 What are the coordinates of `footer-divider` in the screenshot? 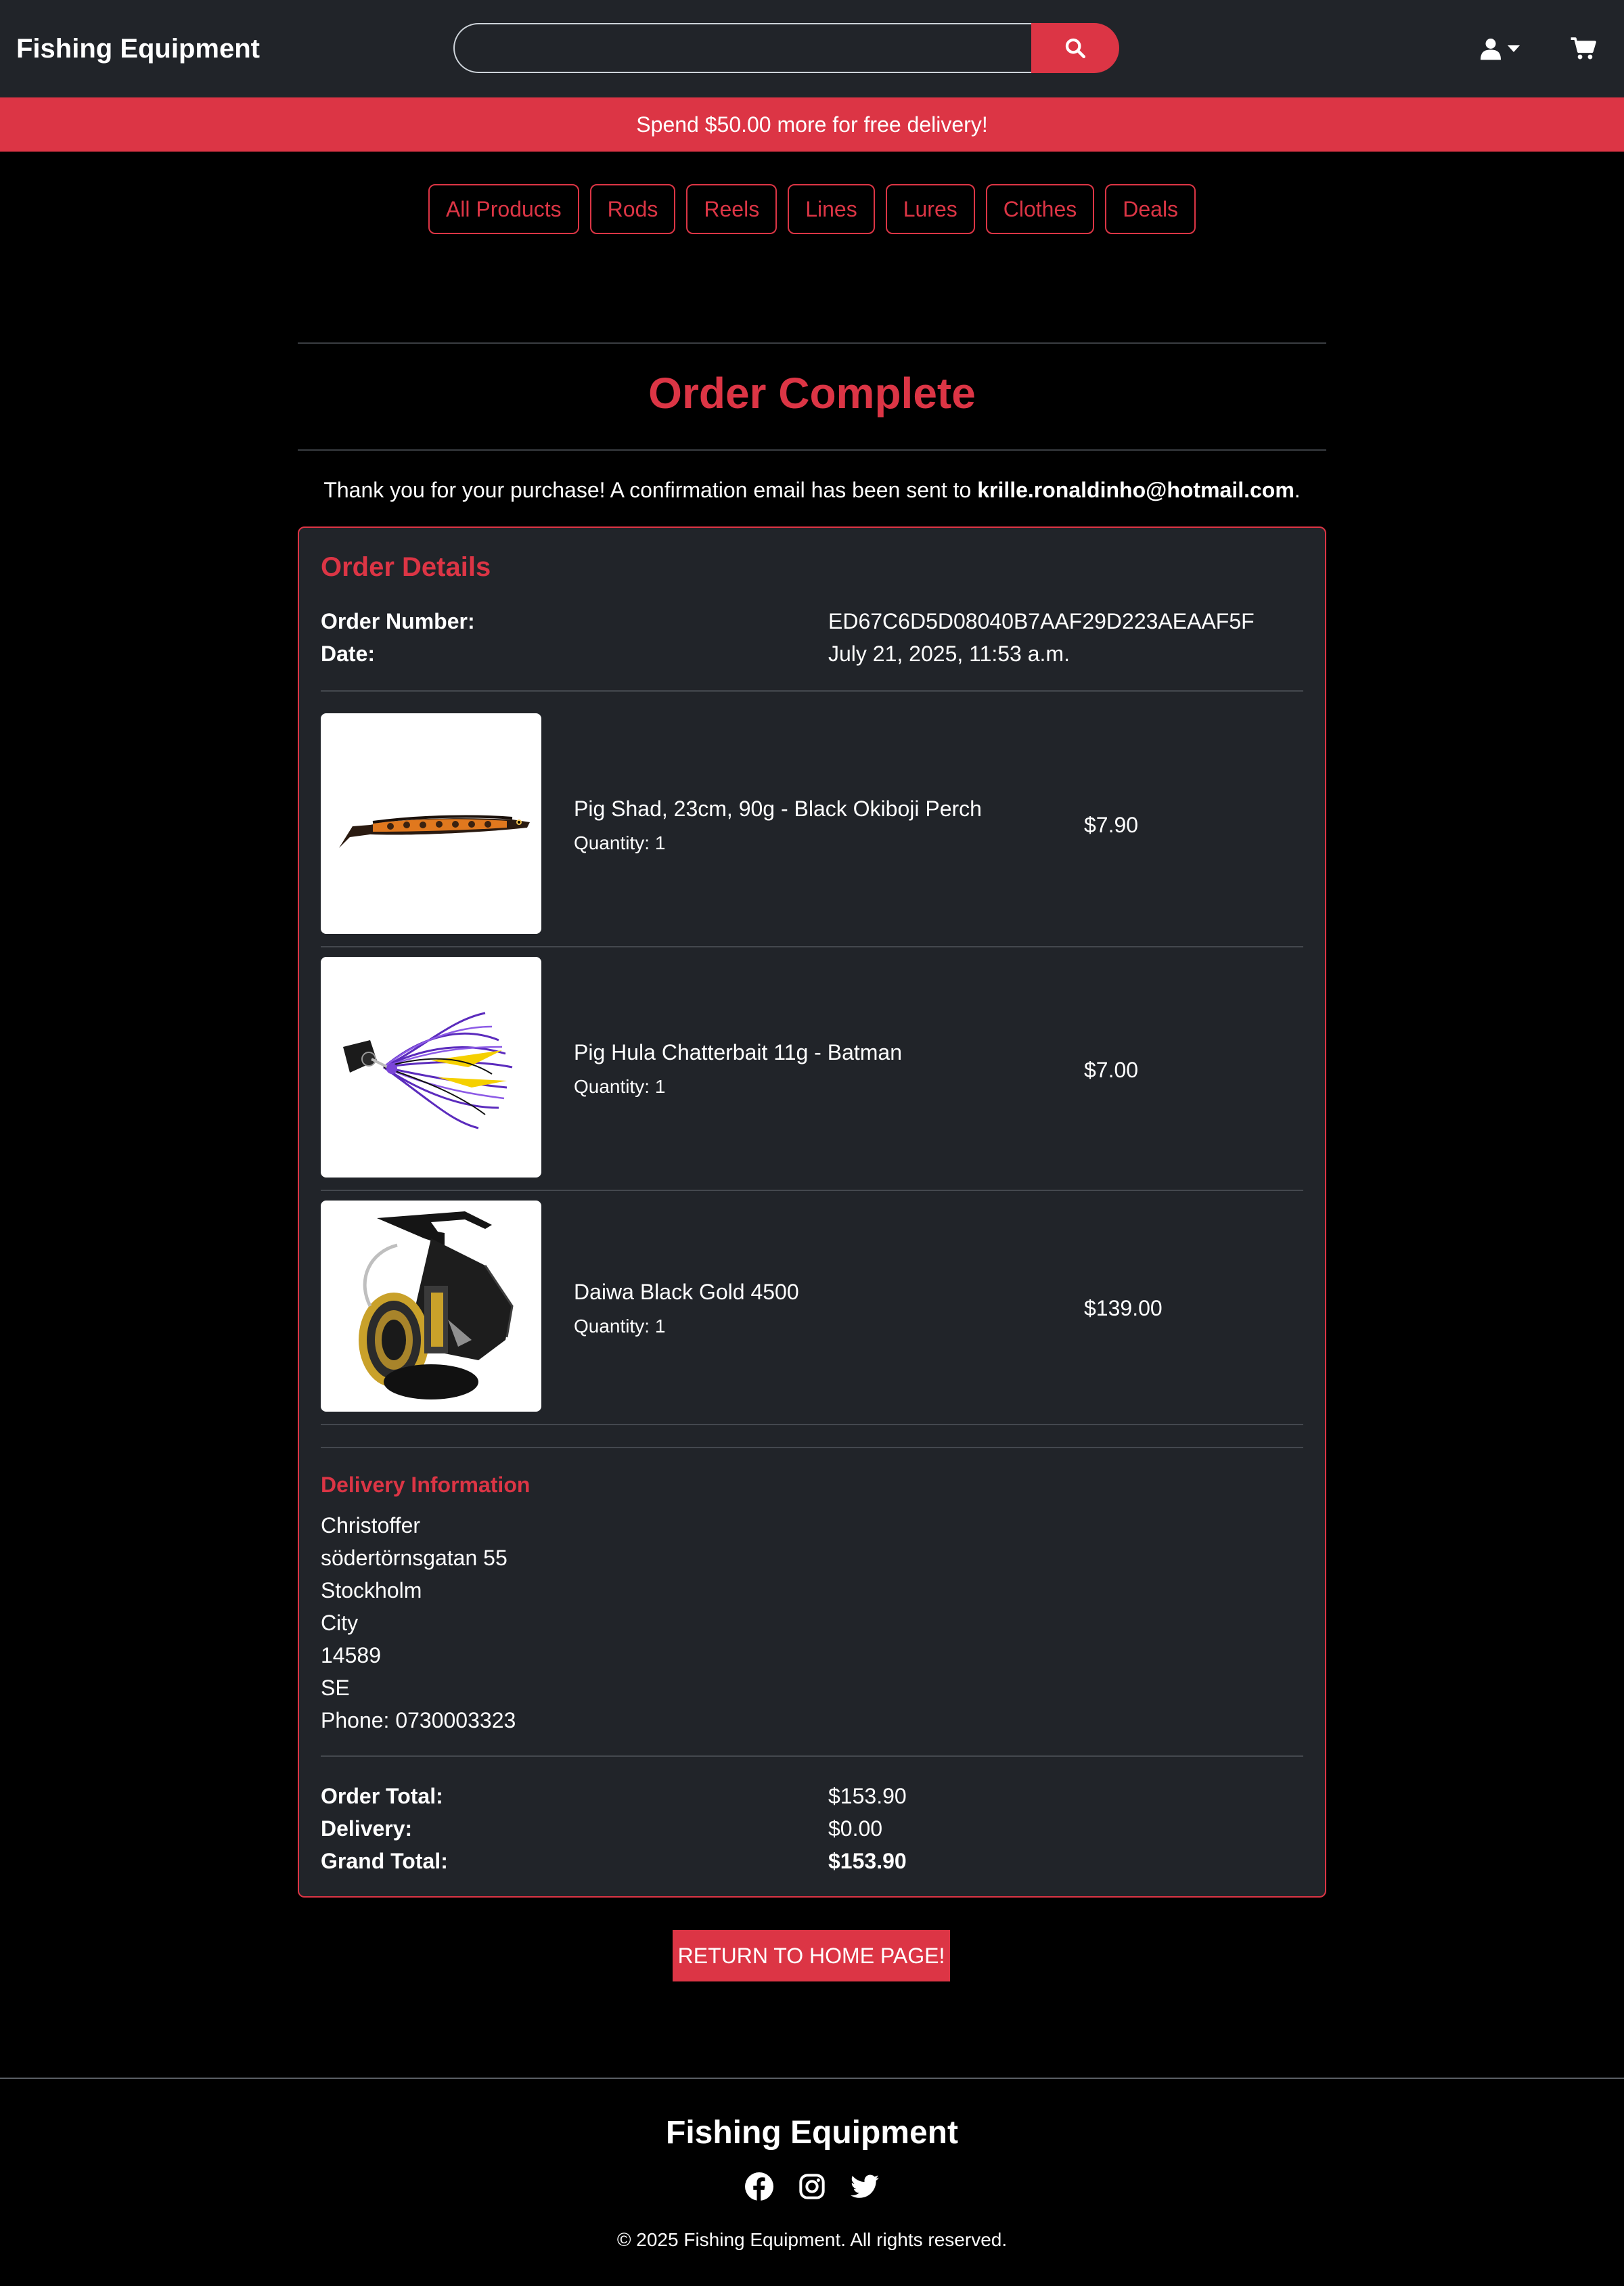 It's located at (812, 2078).